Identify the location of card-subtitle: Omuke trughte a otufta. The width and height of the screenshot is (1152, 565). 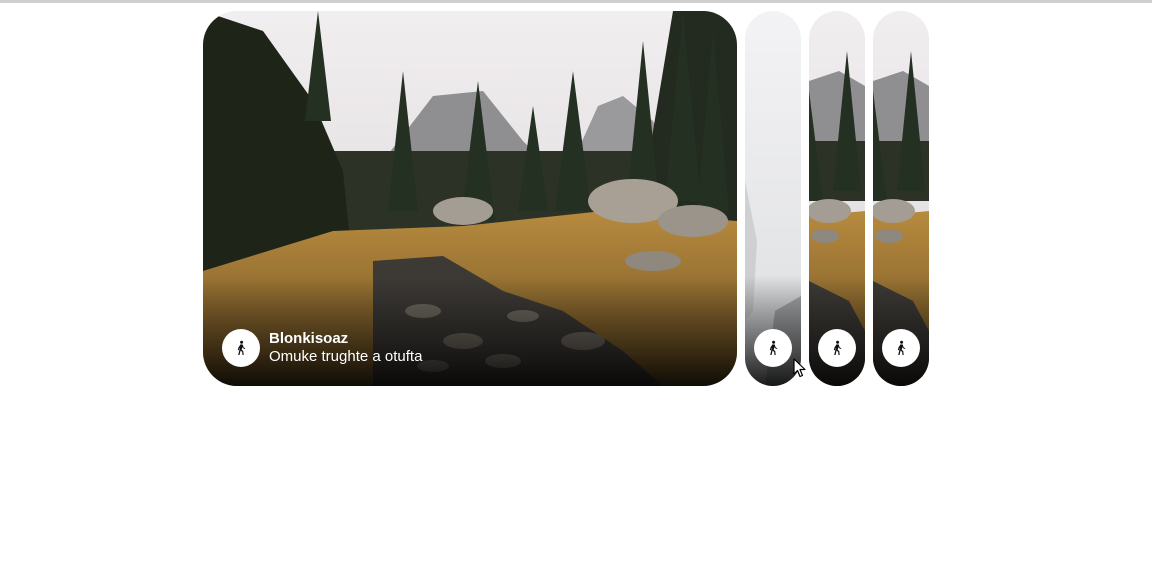
(346, 356).